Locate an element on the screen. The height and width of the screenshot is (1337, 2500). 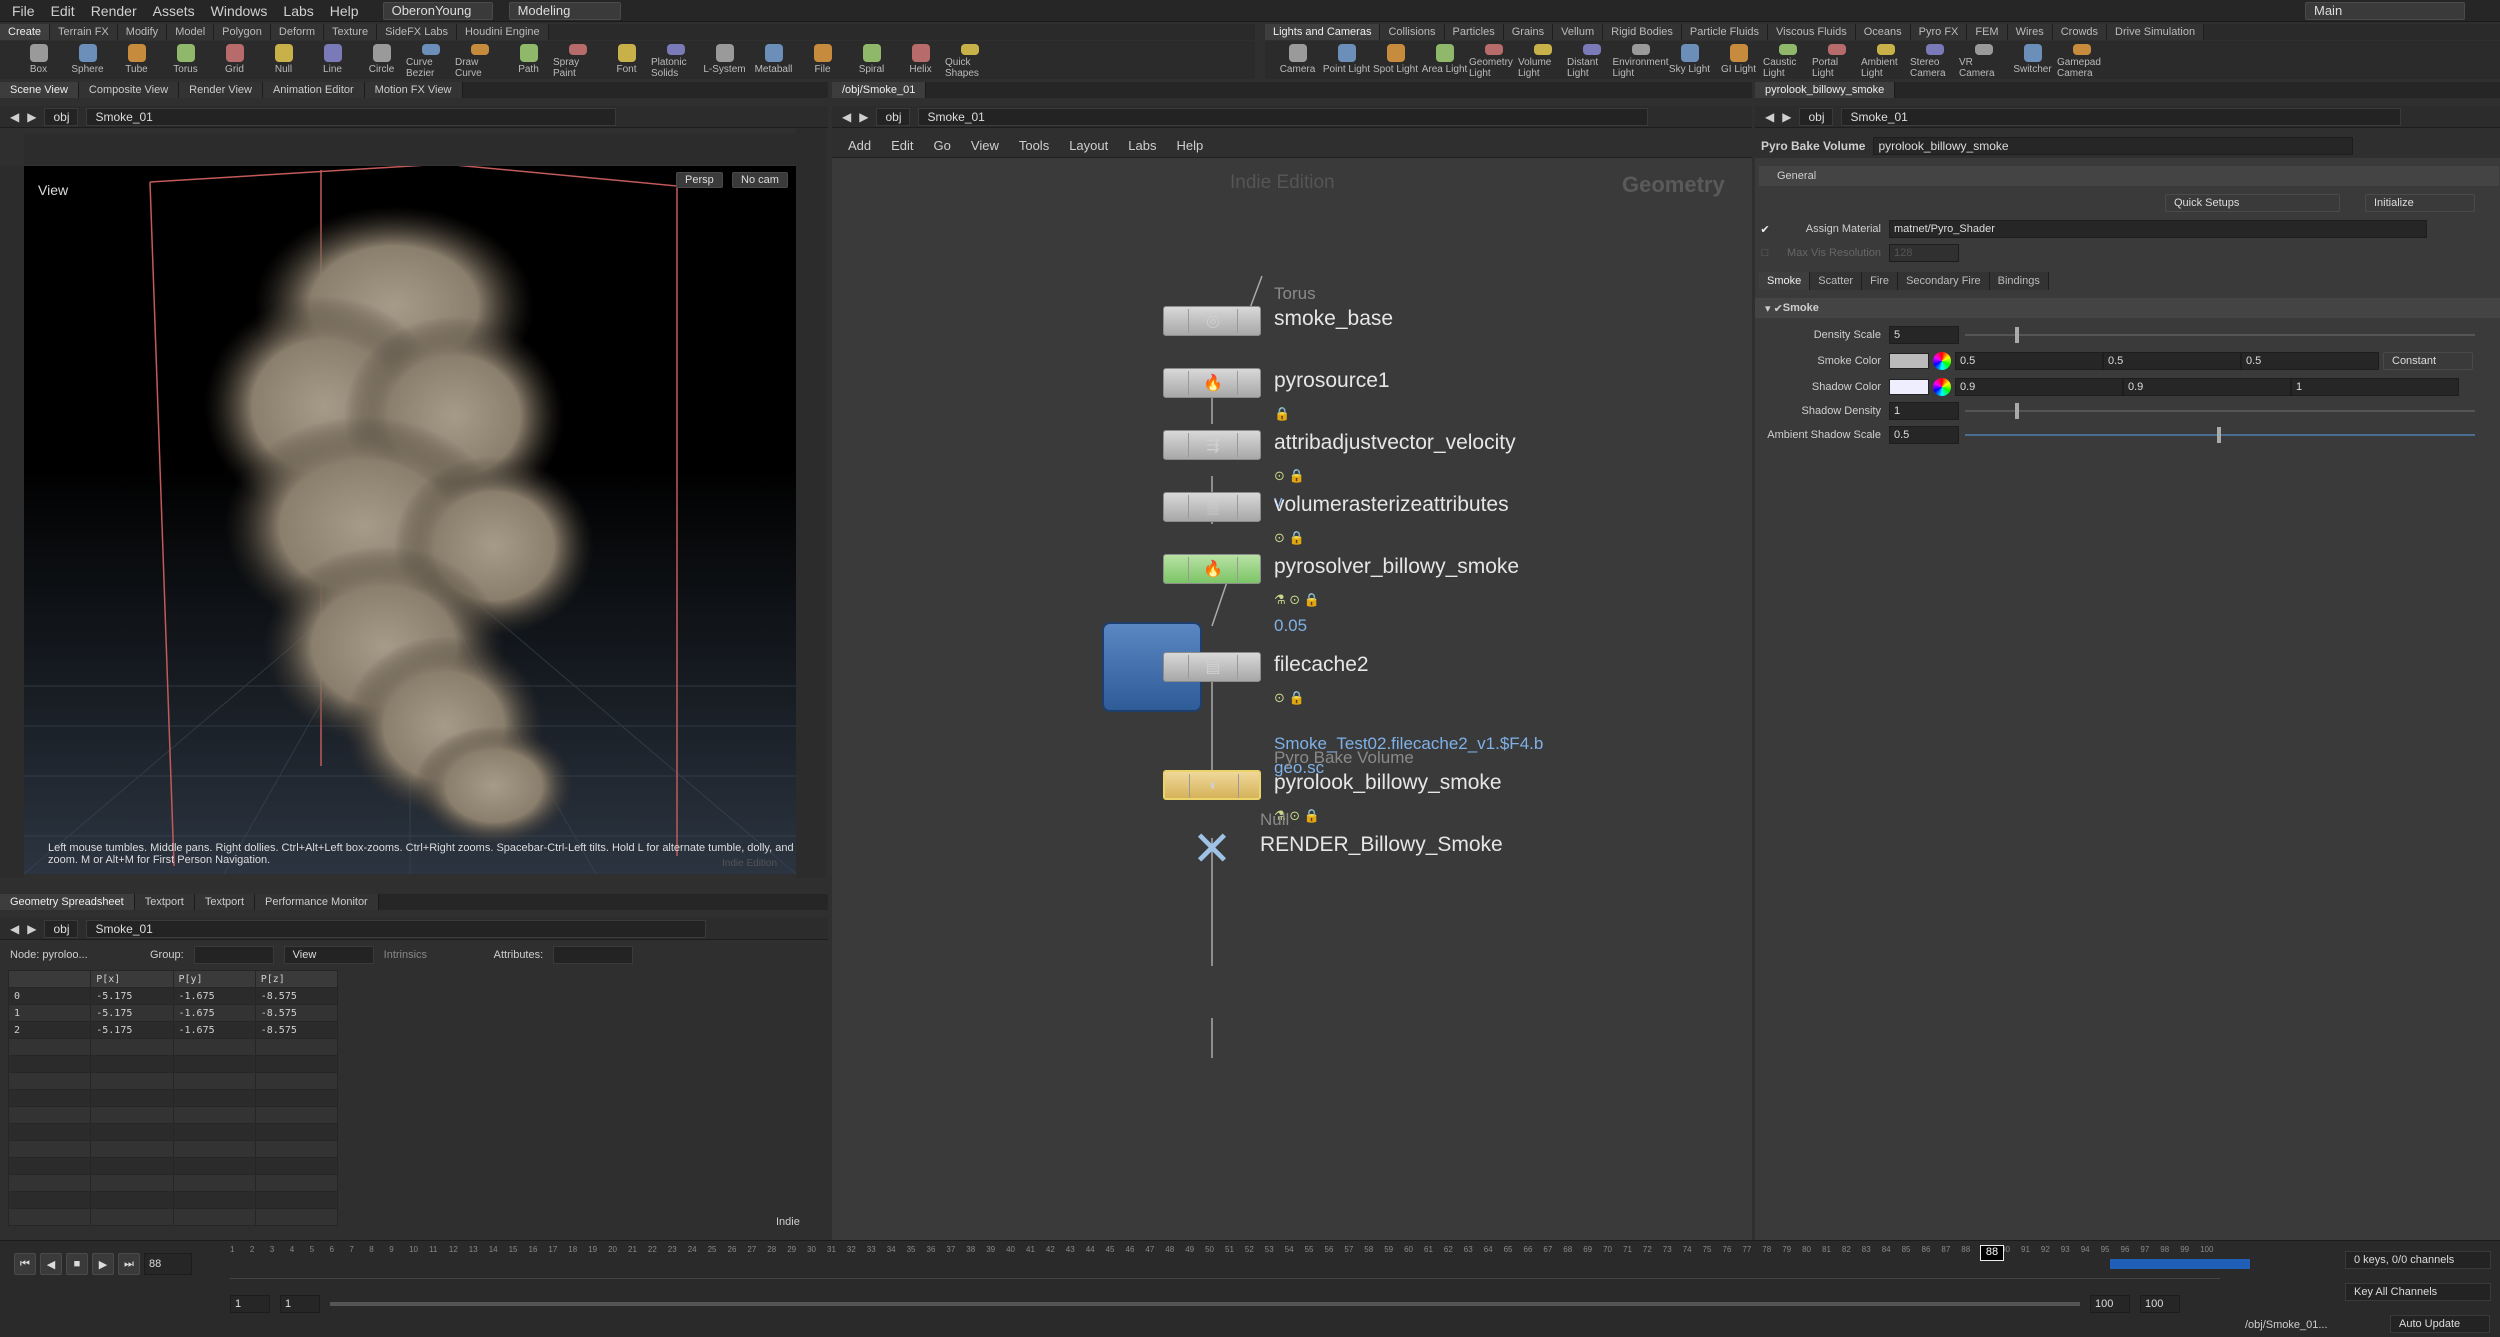
node-name-pyrosolver-billowy-smoke: pyrosolver_billowy_smoke is located at coordinates (1396, 567).